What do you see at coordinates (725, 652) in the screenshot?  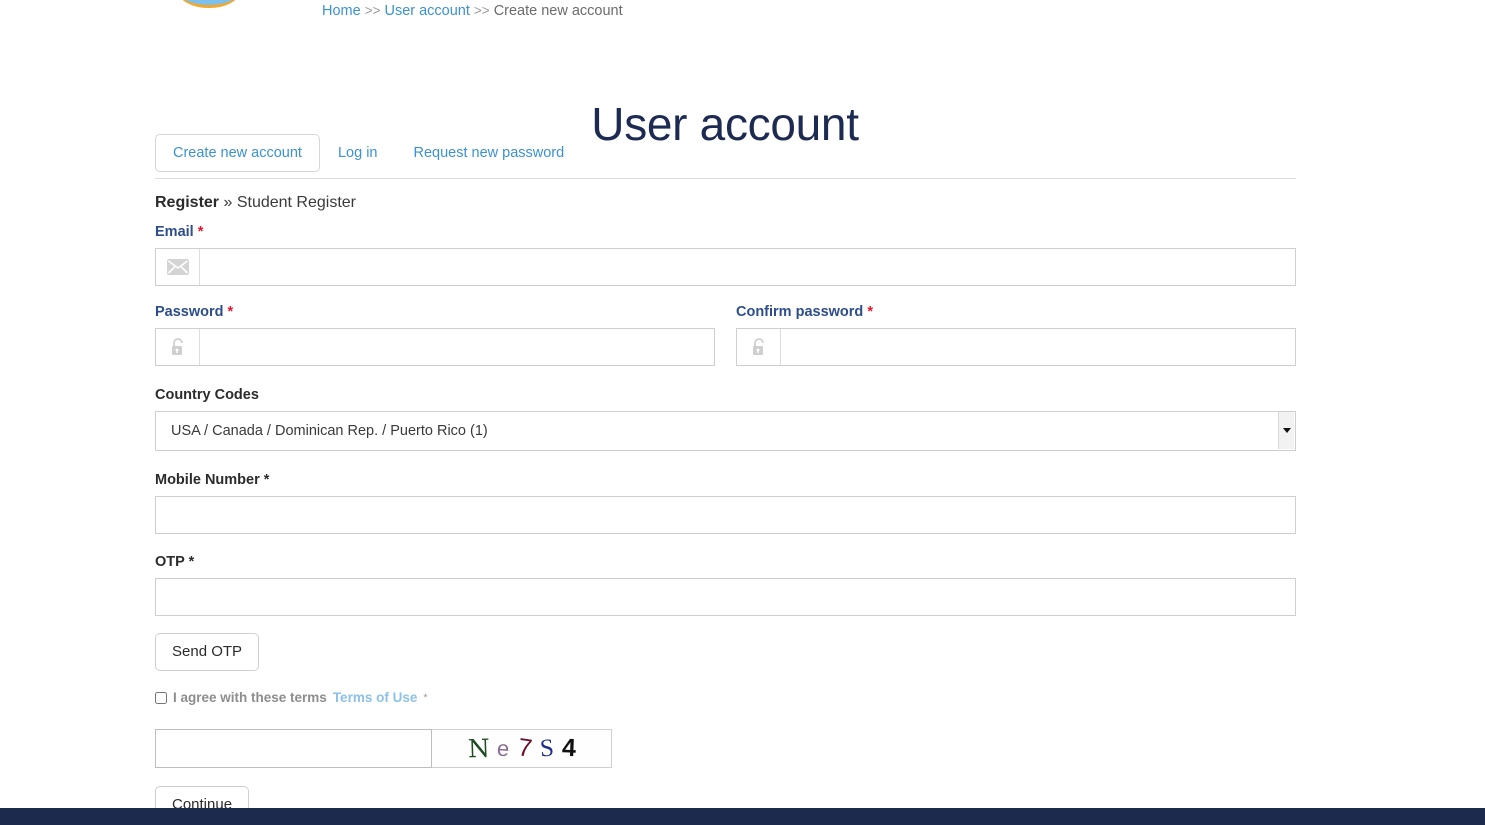 I see `send-otp-row: Send OTP` at bounding box center [725, 652].